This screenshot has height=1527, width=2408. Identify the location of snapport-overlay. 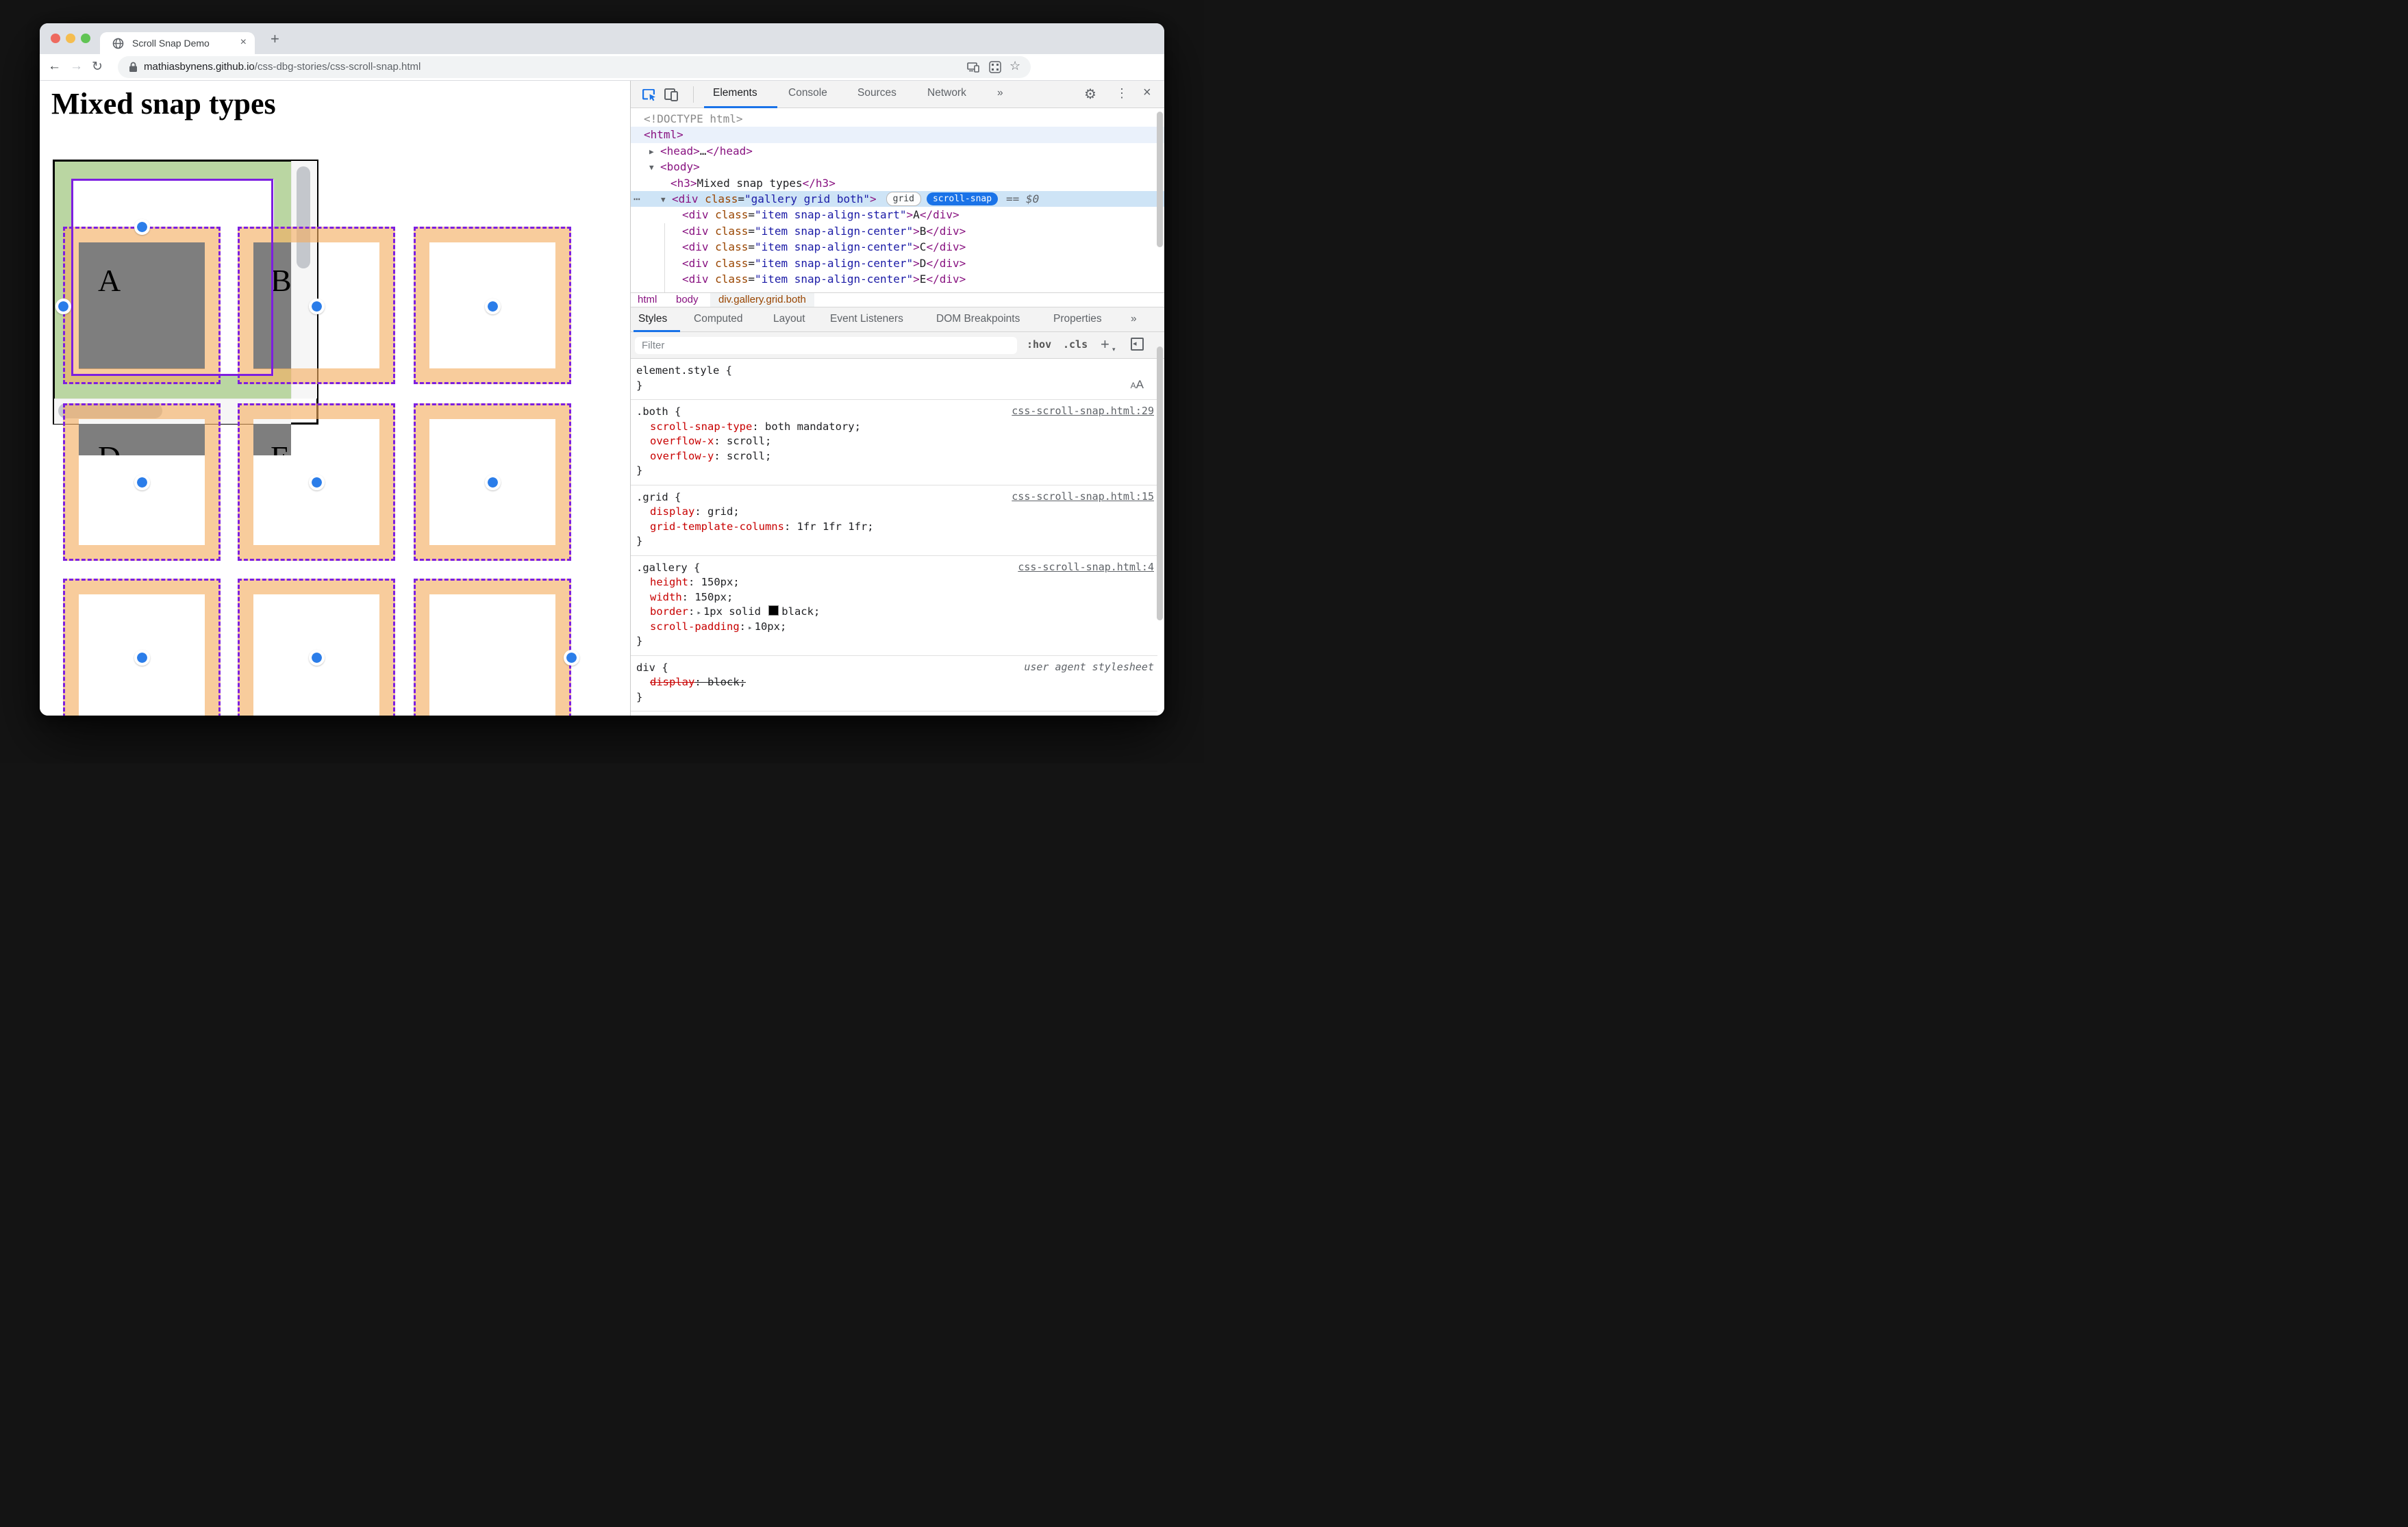
(172, 277).